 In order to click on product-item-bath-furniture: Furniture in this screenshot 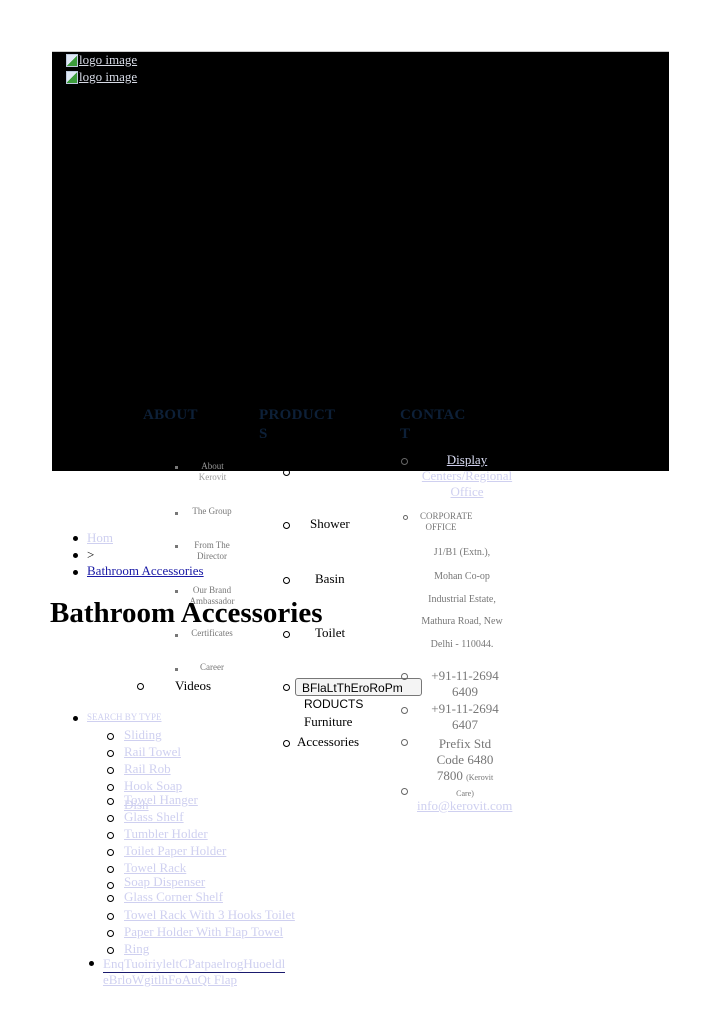, I will do `click(328, 722)`.